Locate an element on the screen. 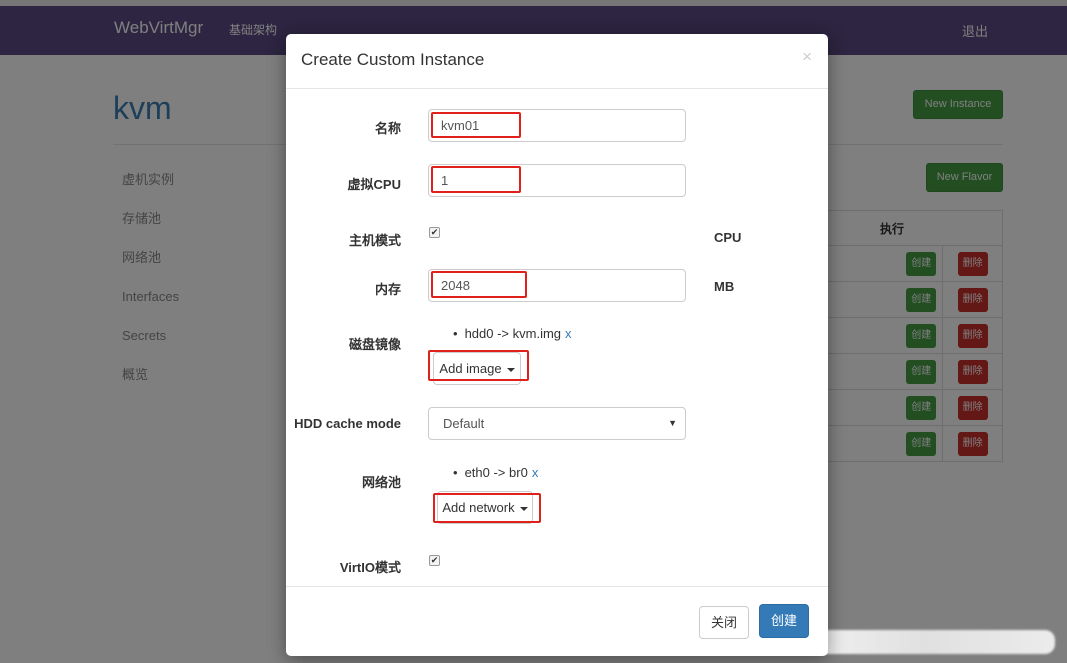  add-image-button: Add image is located at coordinates (477, 368).